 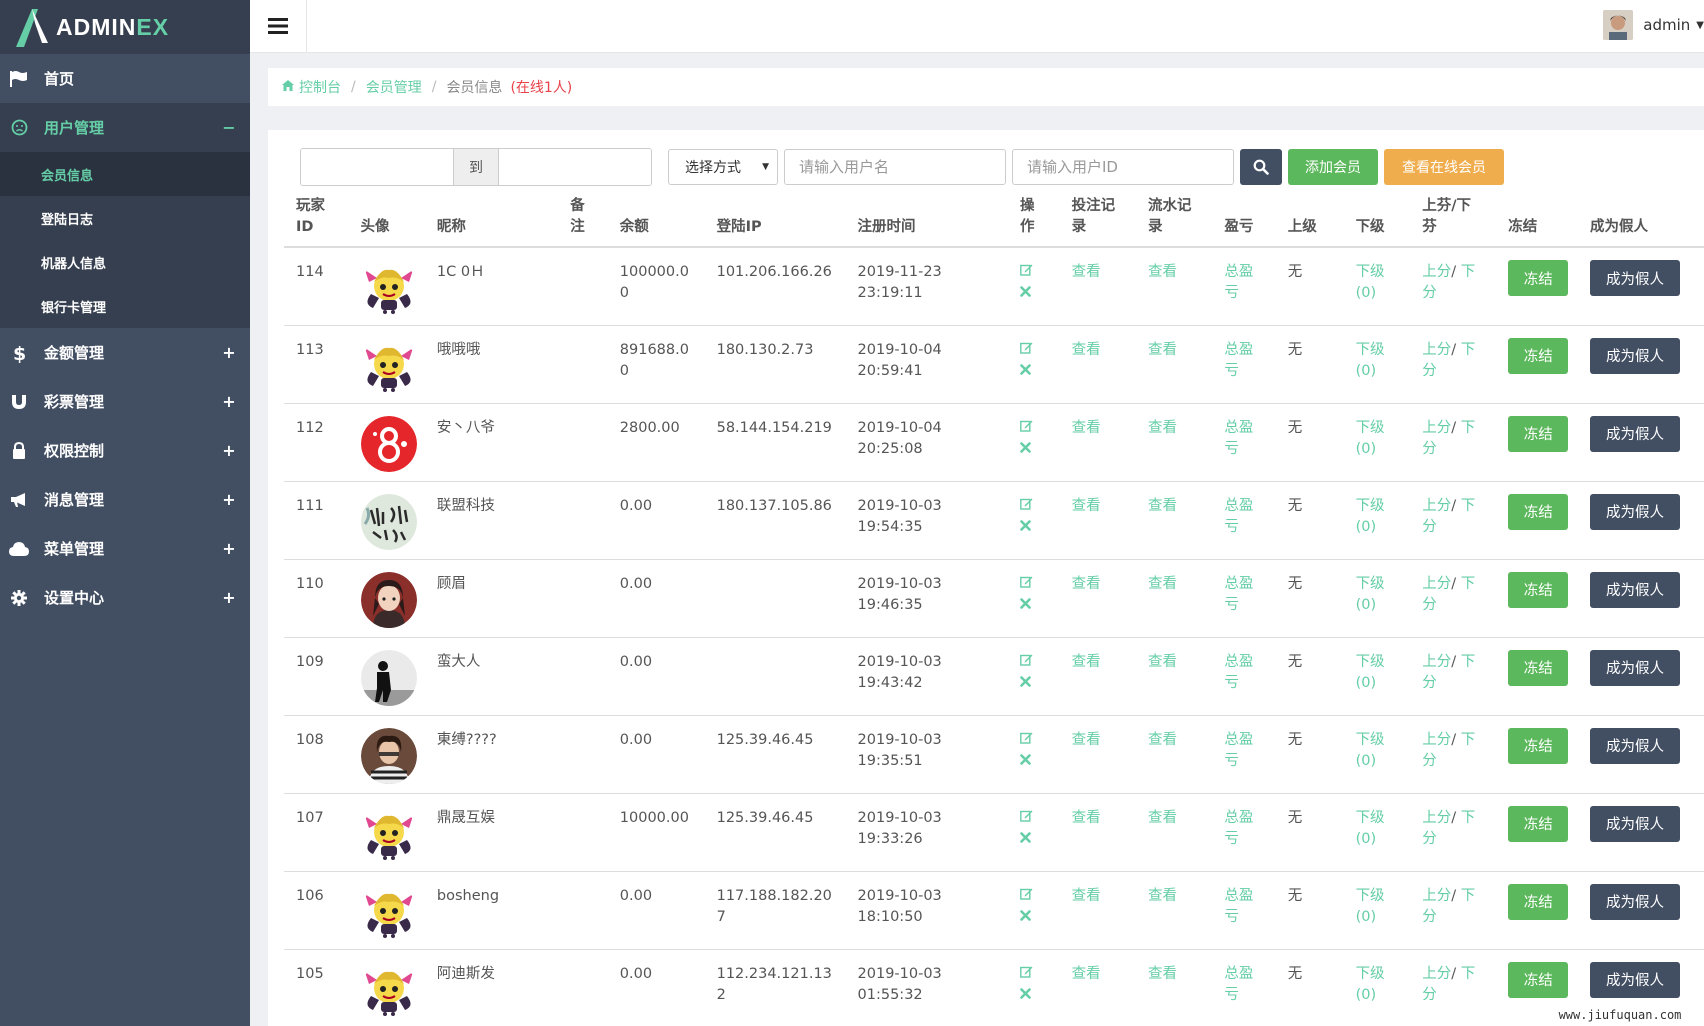 I want to click on sidebar-item-1: 用户管理 −, so click(x=125, y=127).